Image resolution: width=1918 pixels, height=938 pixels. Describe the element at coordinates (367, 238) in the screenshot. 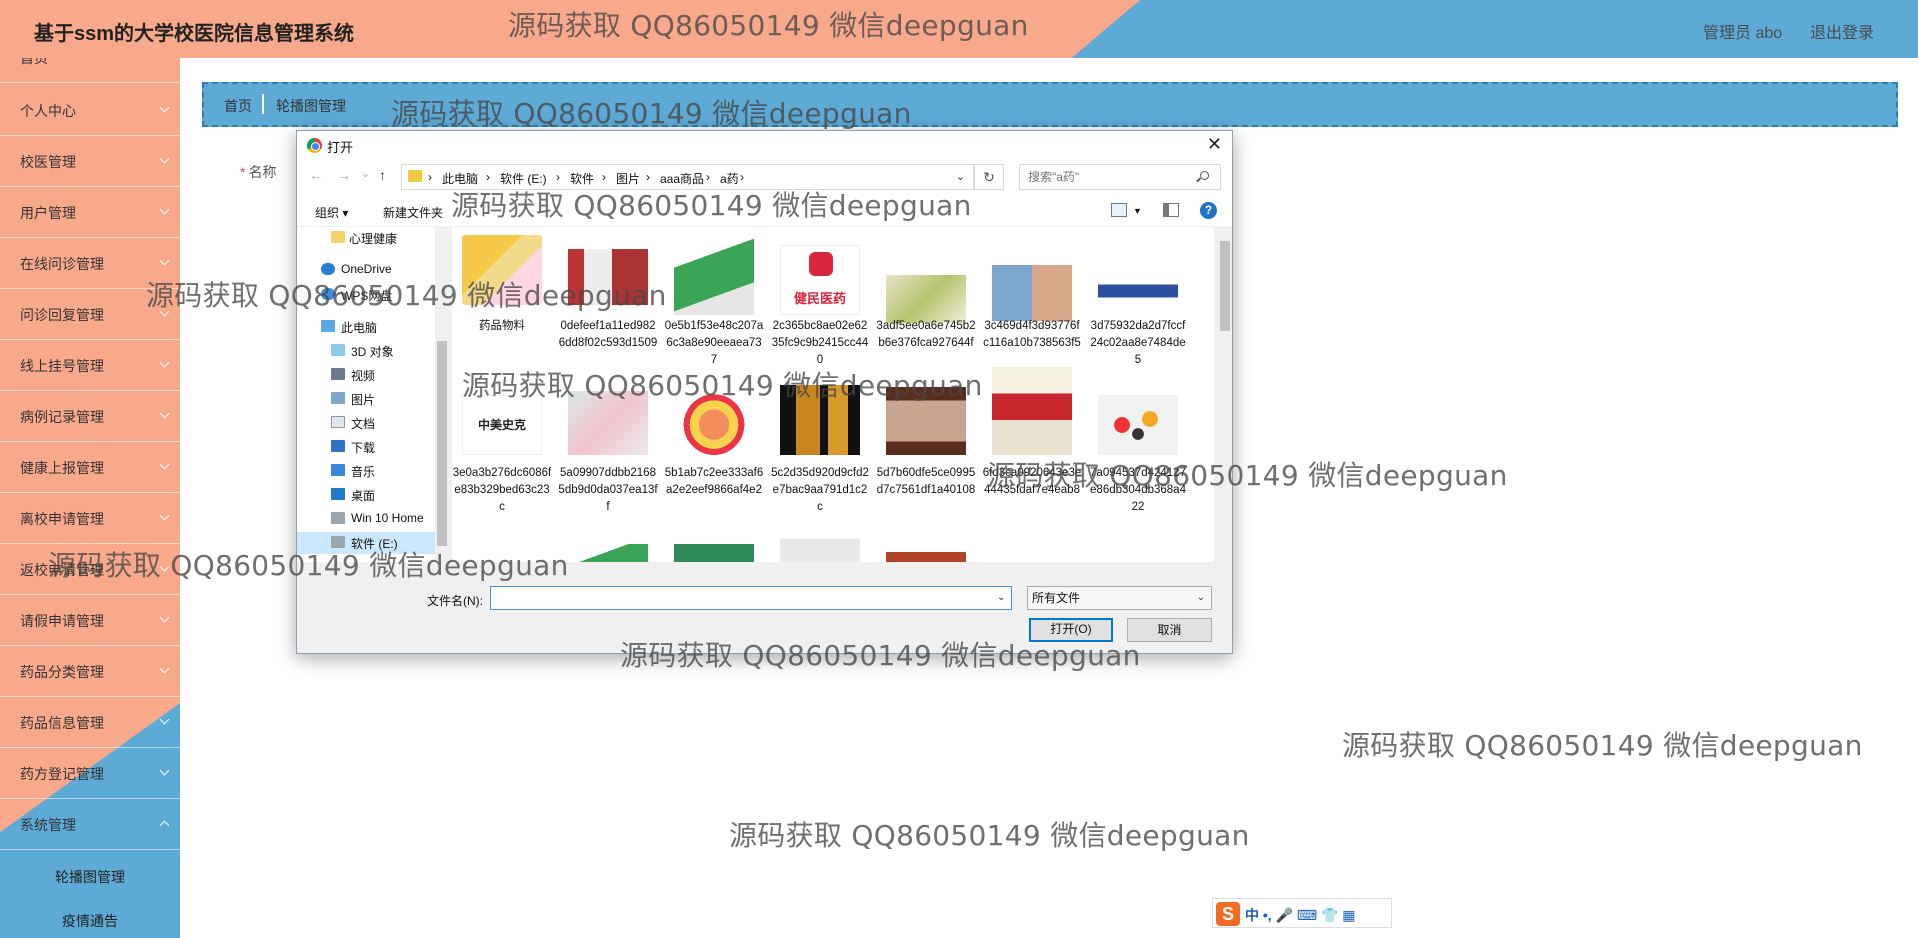

I see `tree-item: 心理健康` at that location.